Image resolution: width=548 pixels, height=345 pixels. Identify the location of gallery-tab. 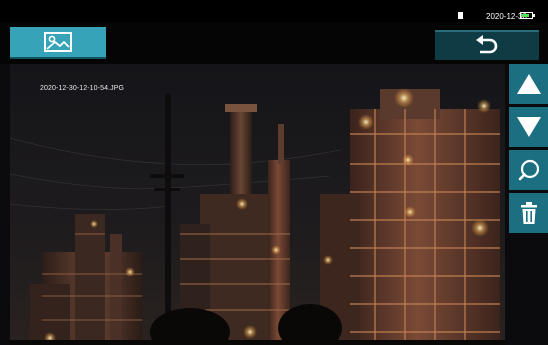
(58, 43).